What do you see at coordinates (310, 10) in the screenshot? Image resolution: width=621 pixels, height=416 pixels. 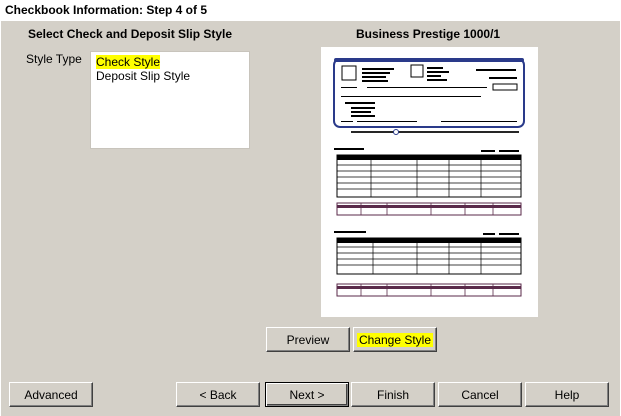 I see `window-titlebar: Checkbook Information: Step 4 of 5` at bounding box center [310, 10].